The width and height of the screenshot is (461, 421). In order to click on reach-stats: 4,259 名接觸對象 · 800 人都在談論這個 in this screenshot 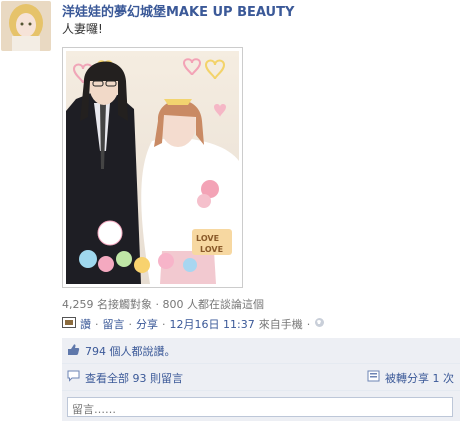, I will do `click(163, 304)`.